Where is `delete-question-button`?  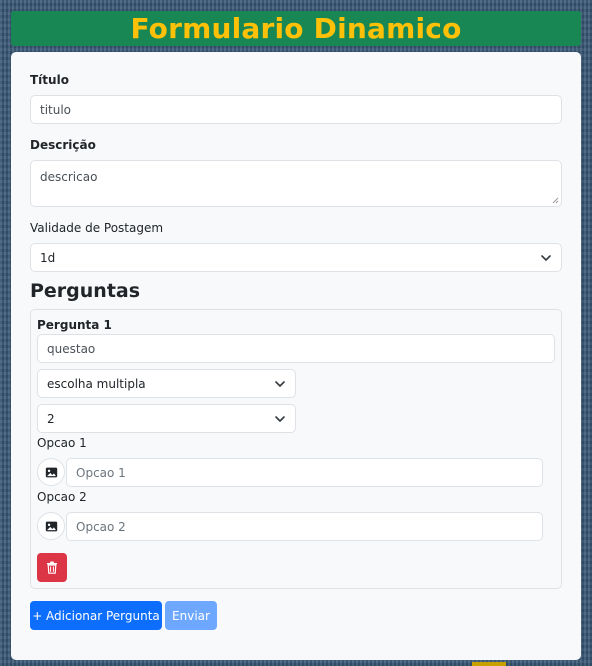 delete-question-button is located at coordinates (52, 567).